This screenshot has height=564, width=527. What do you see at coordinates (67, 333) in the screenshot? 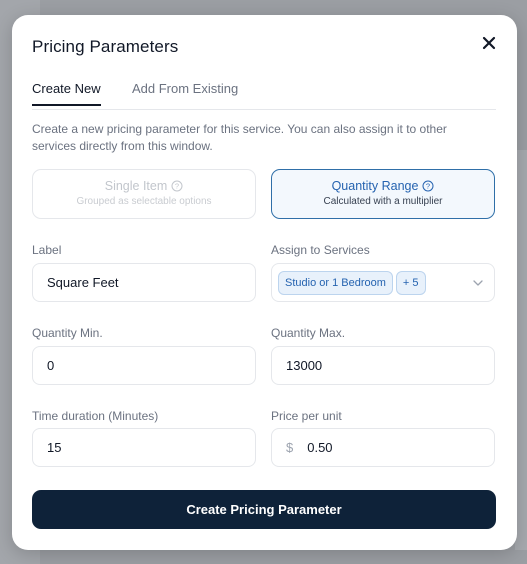
I see `quantity-min-label: Quantity Min.` at bounding box center [67, 333].